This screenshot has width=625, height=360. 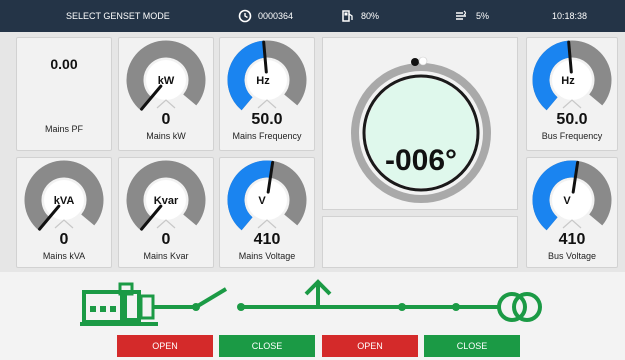 I want to click on time-value: 10:18:38, so click(x=570, y=16).